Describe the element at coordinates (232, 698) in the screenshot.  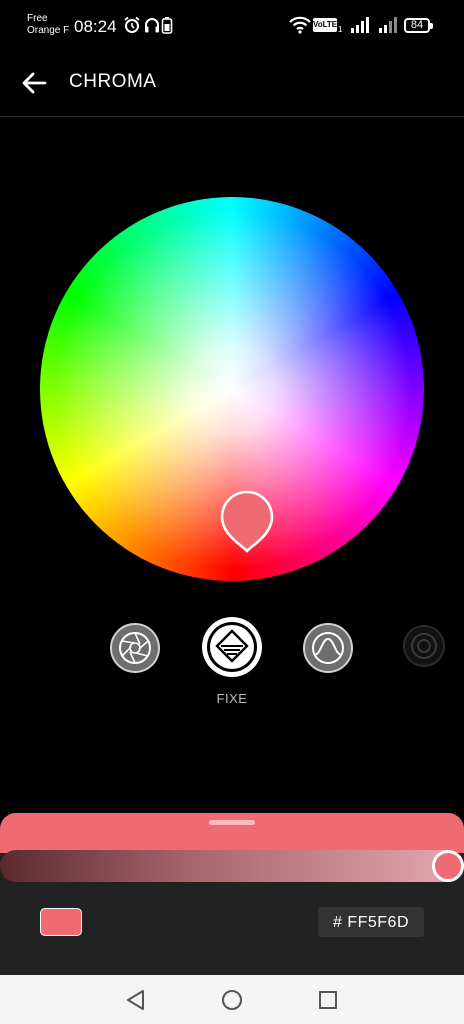
I see `mode-label: FIXE` at that location.